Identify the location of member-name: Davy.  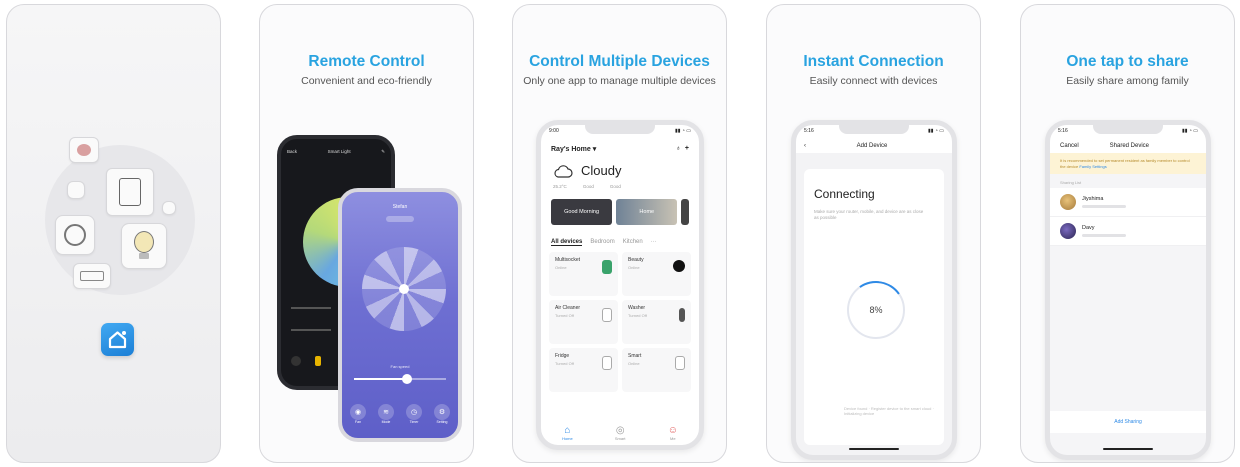
(1088, 228).